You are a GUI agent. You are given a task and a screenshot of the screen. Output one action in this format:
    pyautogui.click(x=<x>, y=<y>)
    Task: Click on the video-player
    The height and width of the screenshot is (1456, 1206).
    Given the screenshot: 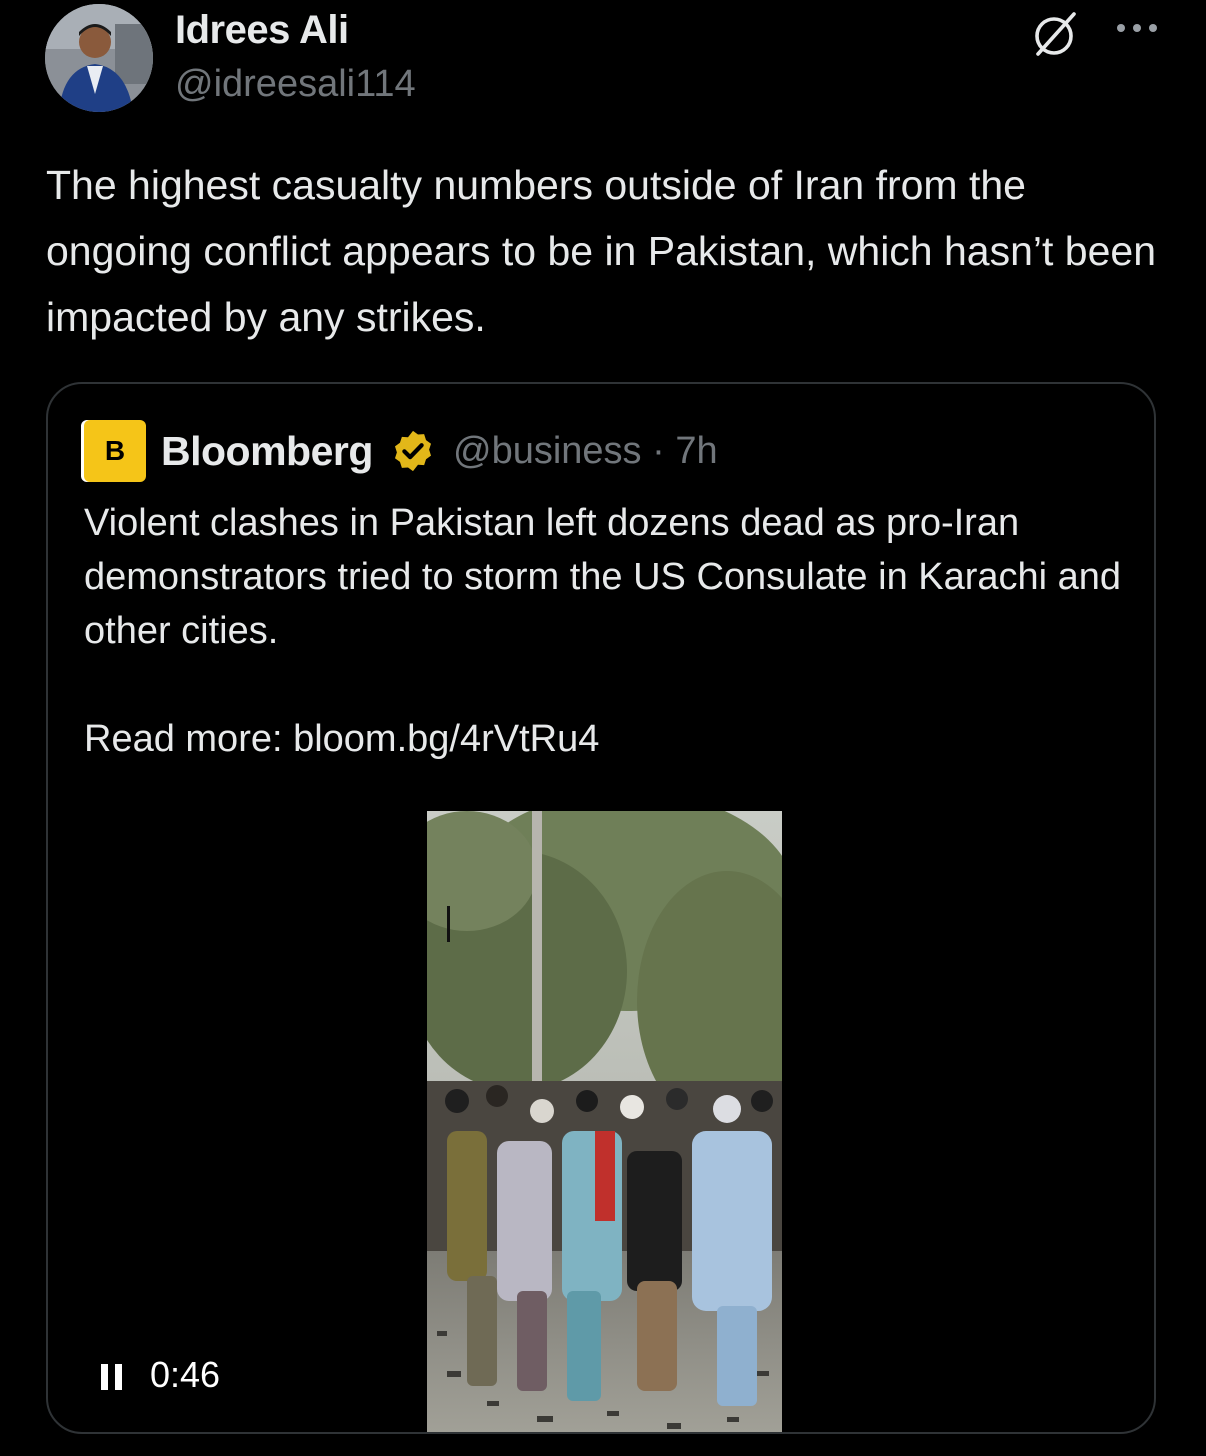 What is the action you would take?
    pyautogui.click(x=604, y=1121)
    